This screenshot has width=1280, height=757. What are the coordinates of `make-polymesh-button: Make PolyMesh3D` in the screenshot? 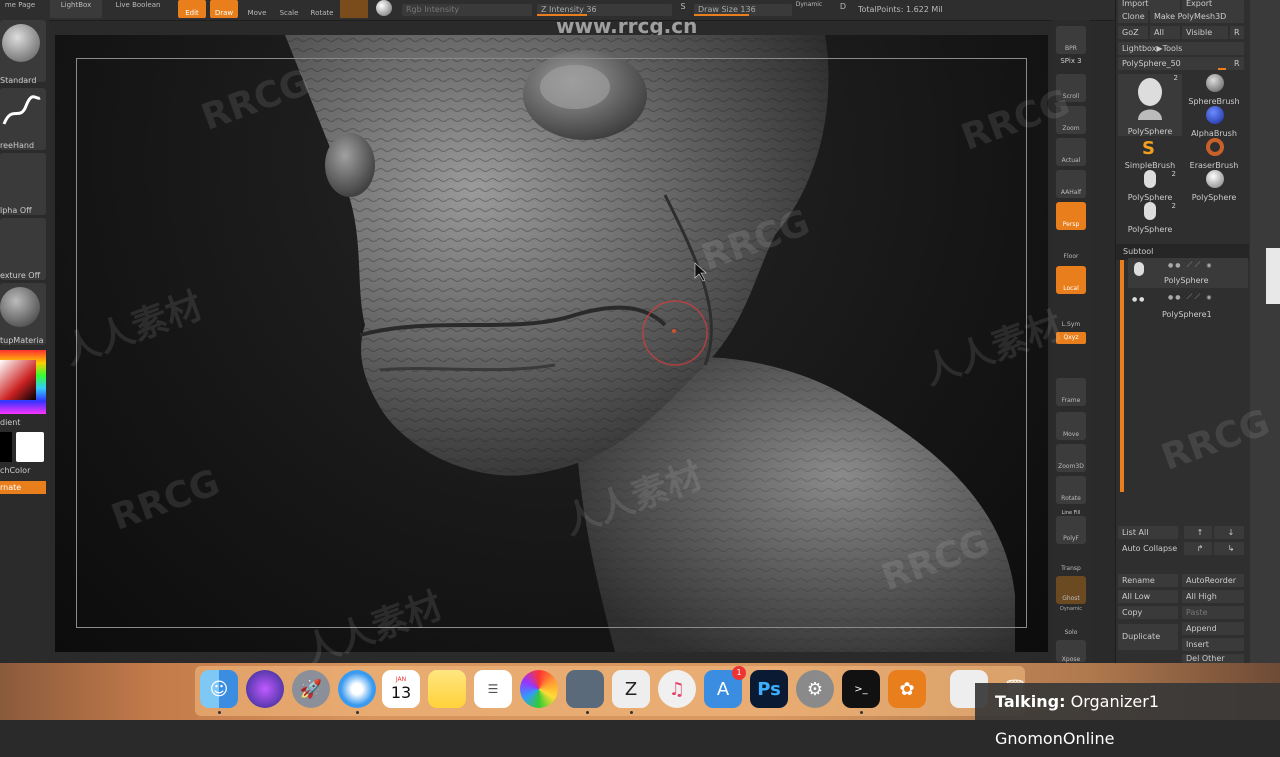 It's located at (1197, 16).